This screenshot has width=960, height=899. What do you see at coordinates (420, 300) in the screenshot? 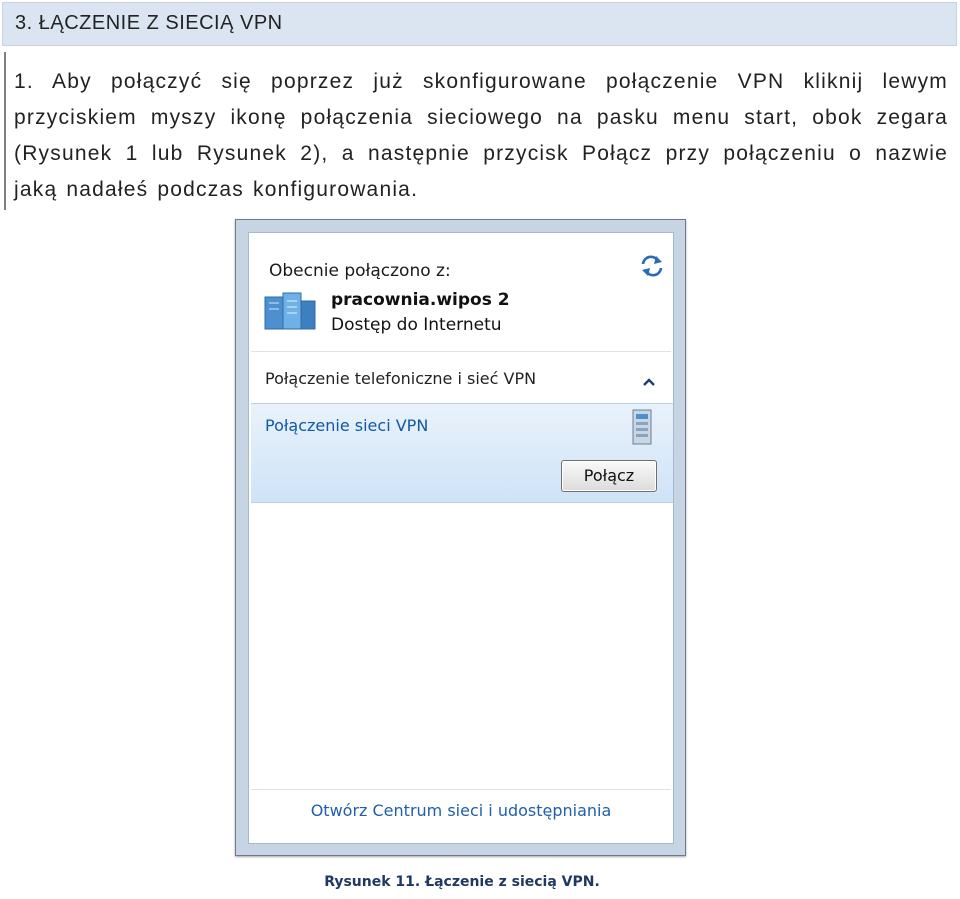
I see `connection-name: pracownia.wipos 2` at bounding box center [420, 300].